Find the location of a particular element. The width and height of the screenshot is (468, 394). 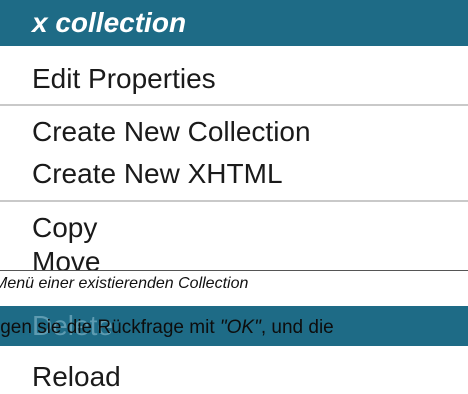

menu-item-refresh: Reload is located at coordinates (76, 377).